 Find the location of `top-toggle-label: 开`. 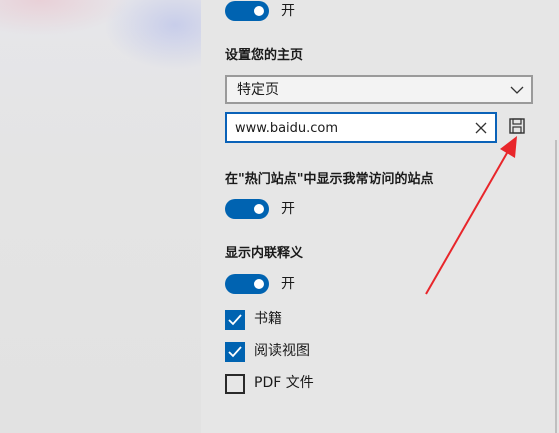

top-toggle-label: 开 is located at coordinates (288, 11).